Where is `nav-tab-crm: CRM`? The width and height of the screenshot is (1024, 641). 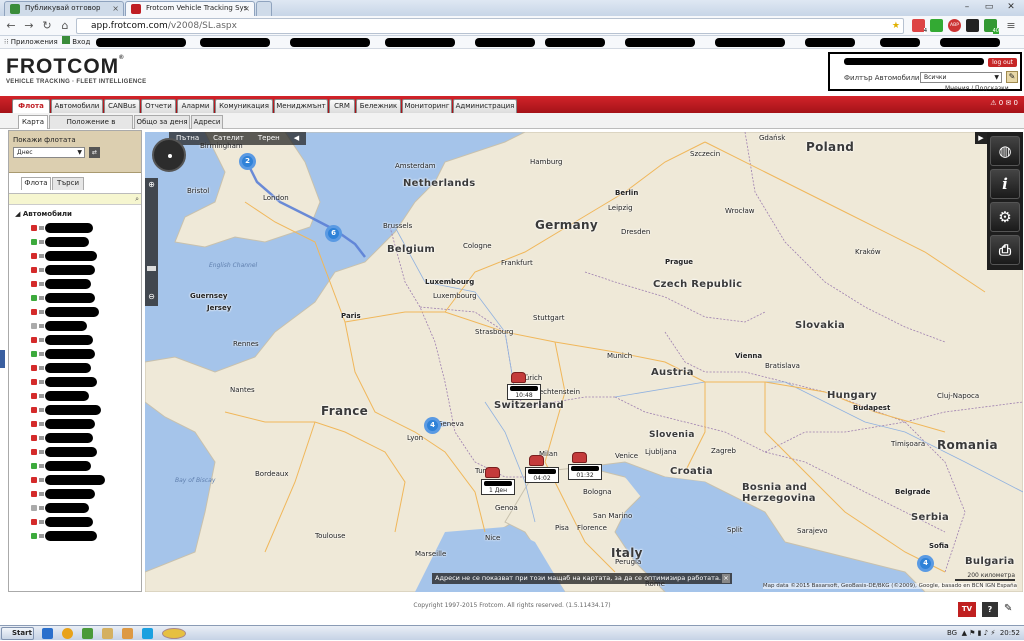
nav-tab-crm: CRM is located at coordinates (342, 106).